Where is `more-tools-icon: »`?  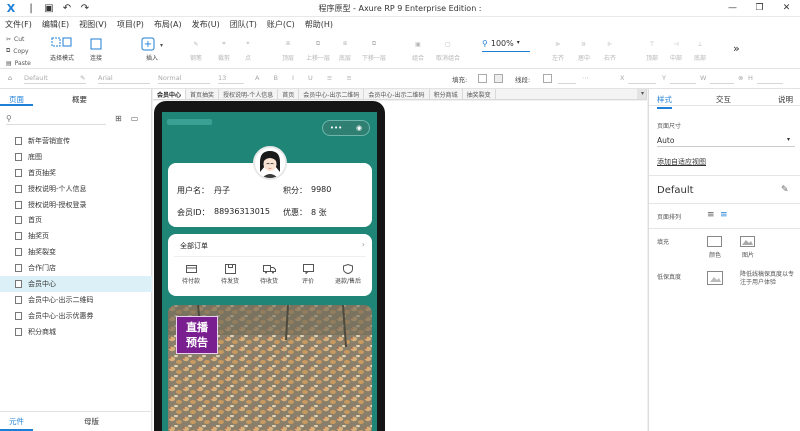 more-tools-icon: » is located at coordinates (736, 48).